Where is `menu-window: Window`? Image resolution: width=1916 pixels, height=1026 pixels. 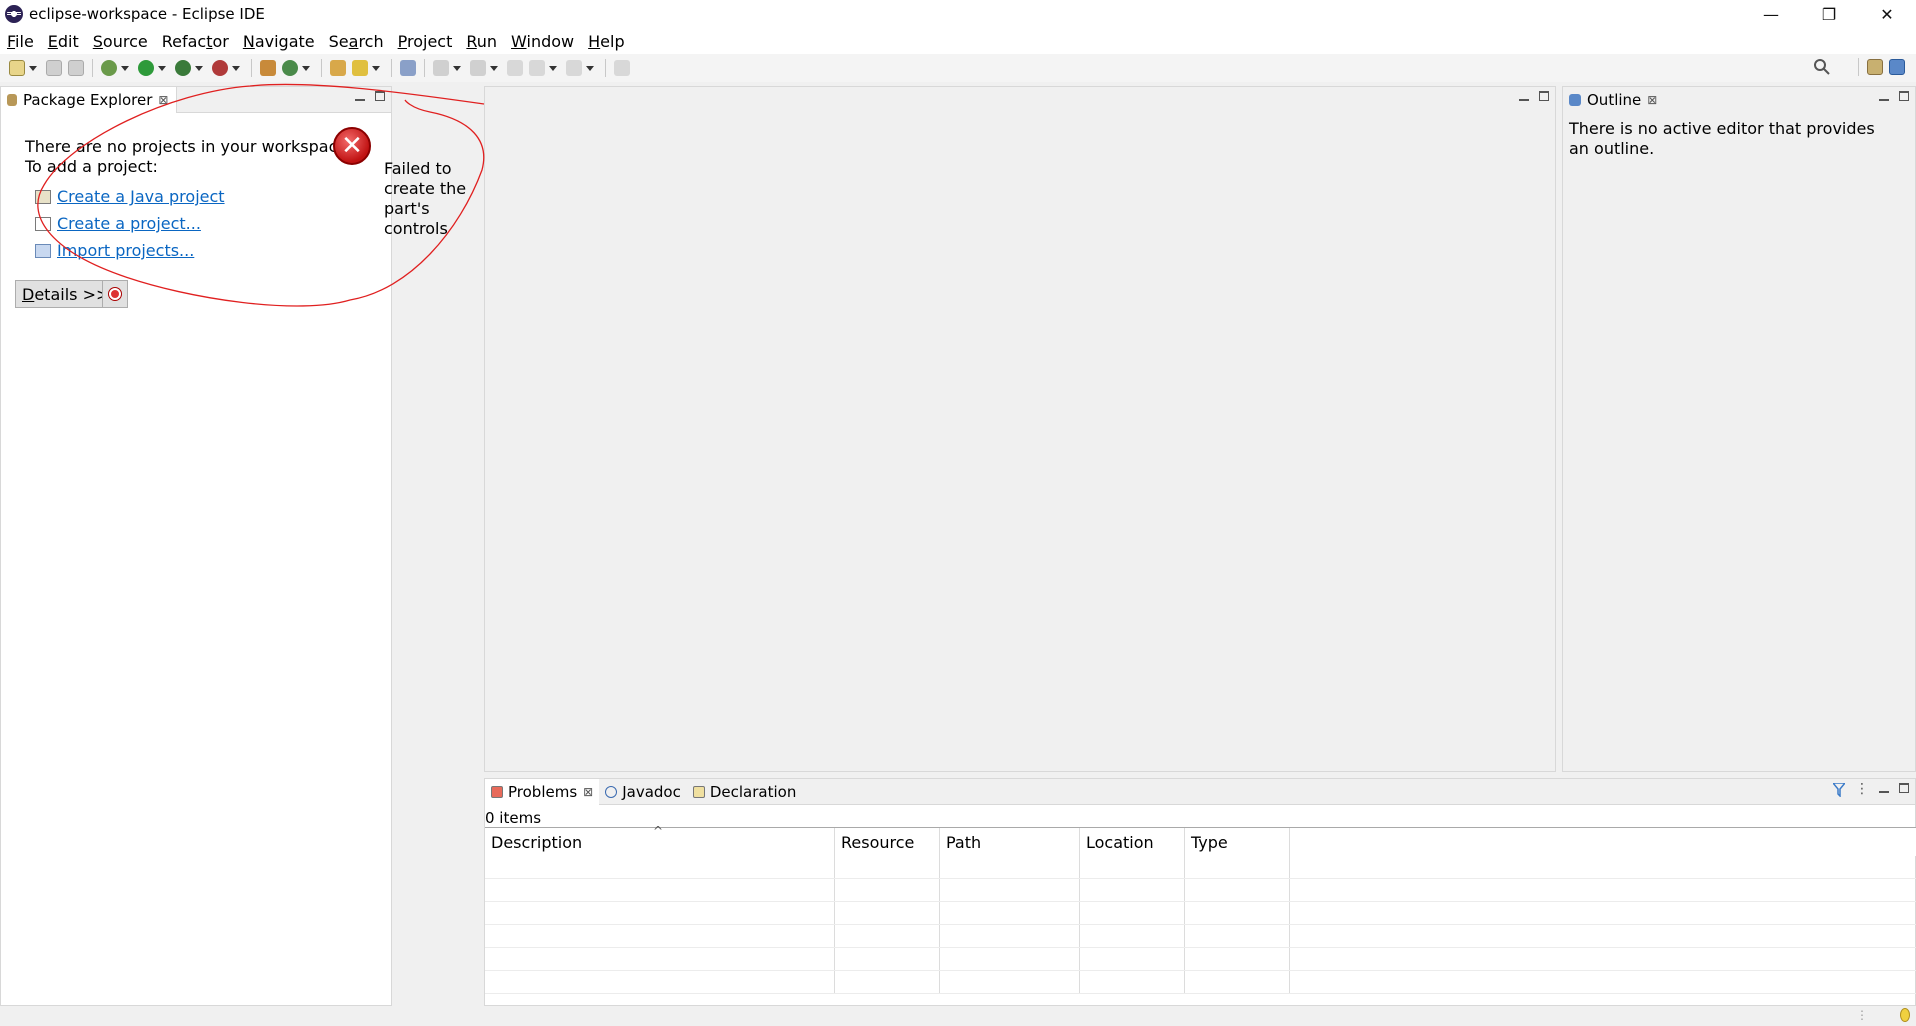
menu-window: Window is located at coordinates (545, 41).